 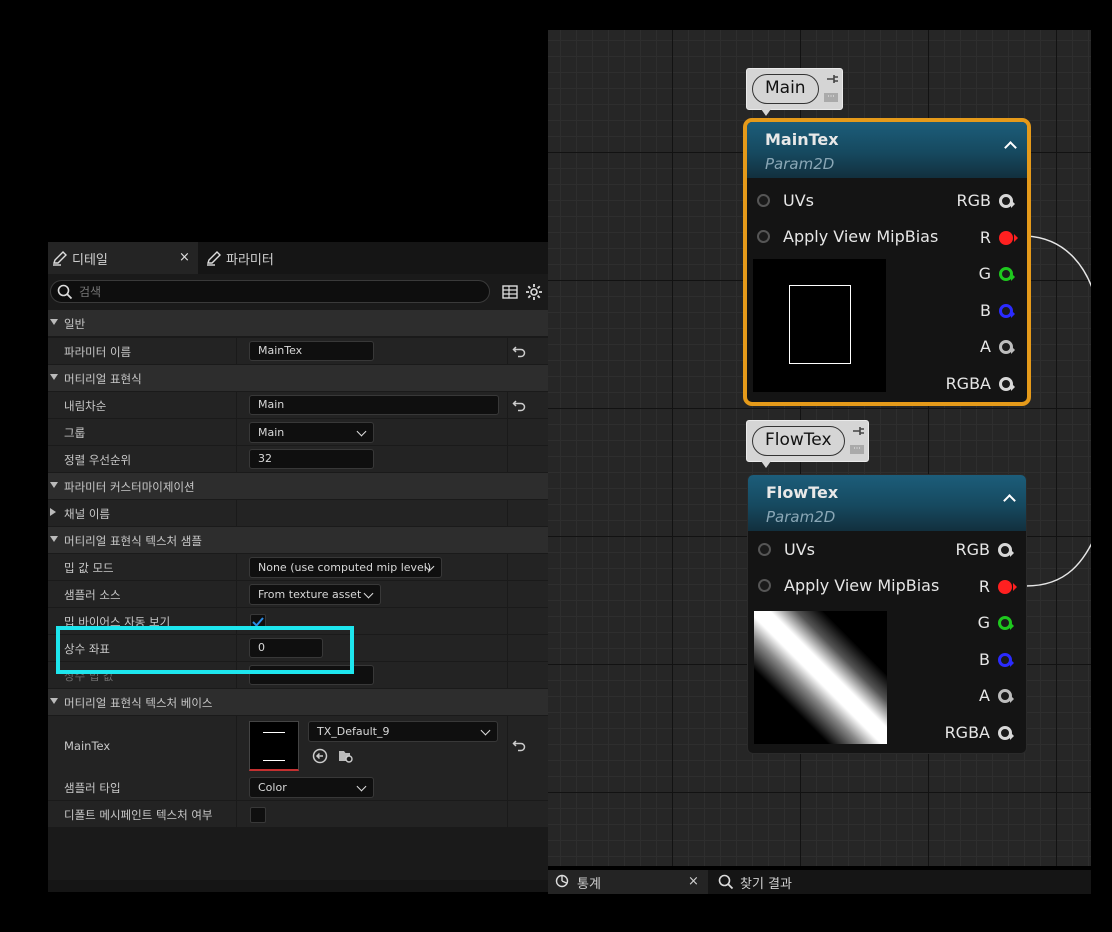 What do you see at coordinates (628, 882) in the screenshot?
I see `tab-stats: 통계 ×` at bounding box center [628, 882].